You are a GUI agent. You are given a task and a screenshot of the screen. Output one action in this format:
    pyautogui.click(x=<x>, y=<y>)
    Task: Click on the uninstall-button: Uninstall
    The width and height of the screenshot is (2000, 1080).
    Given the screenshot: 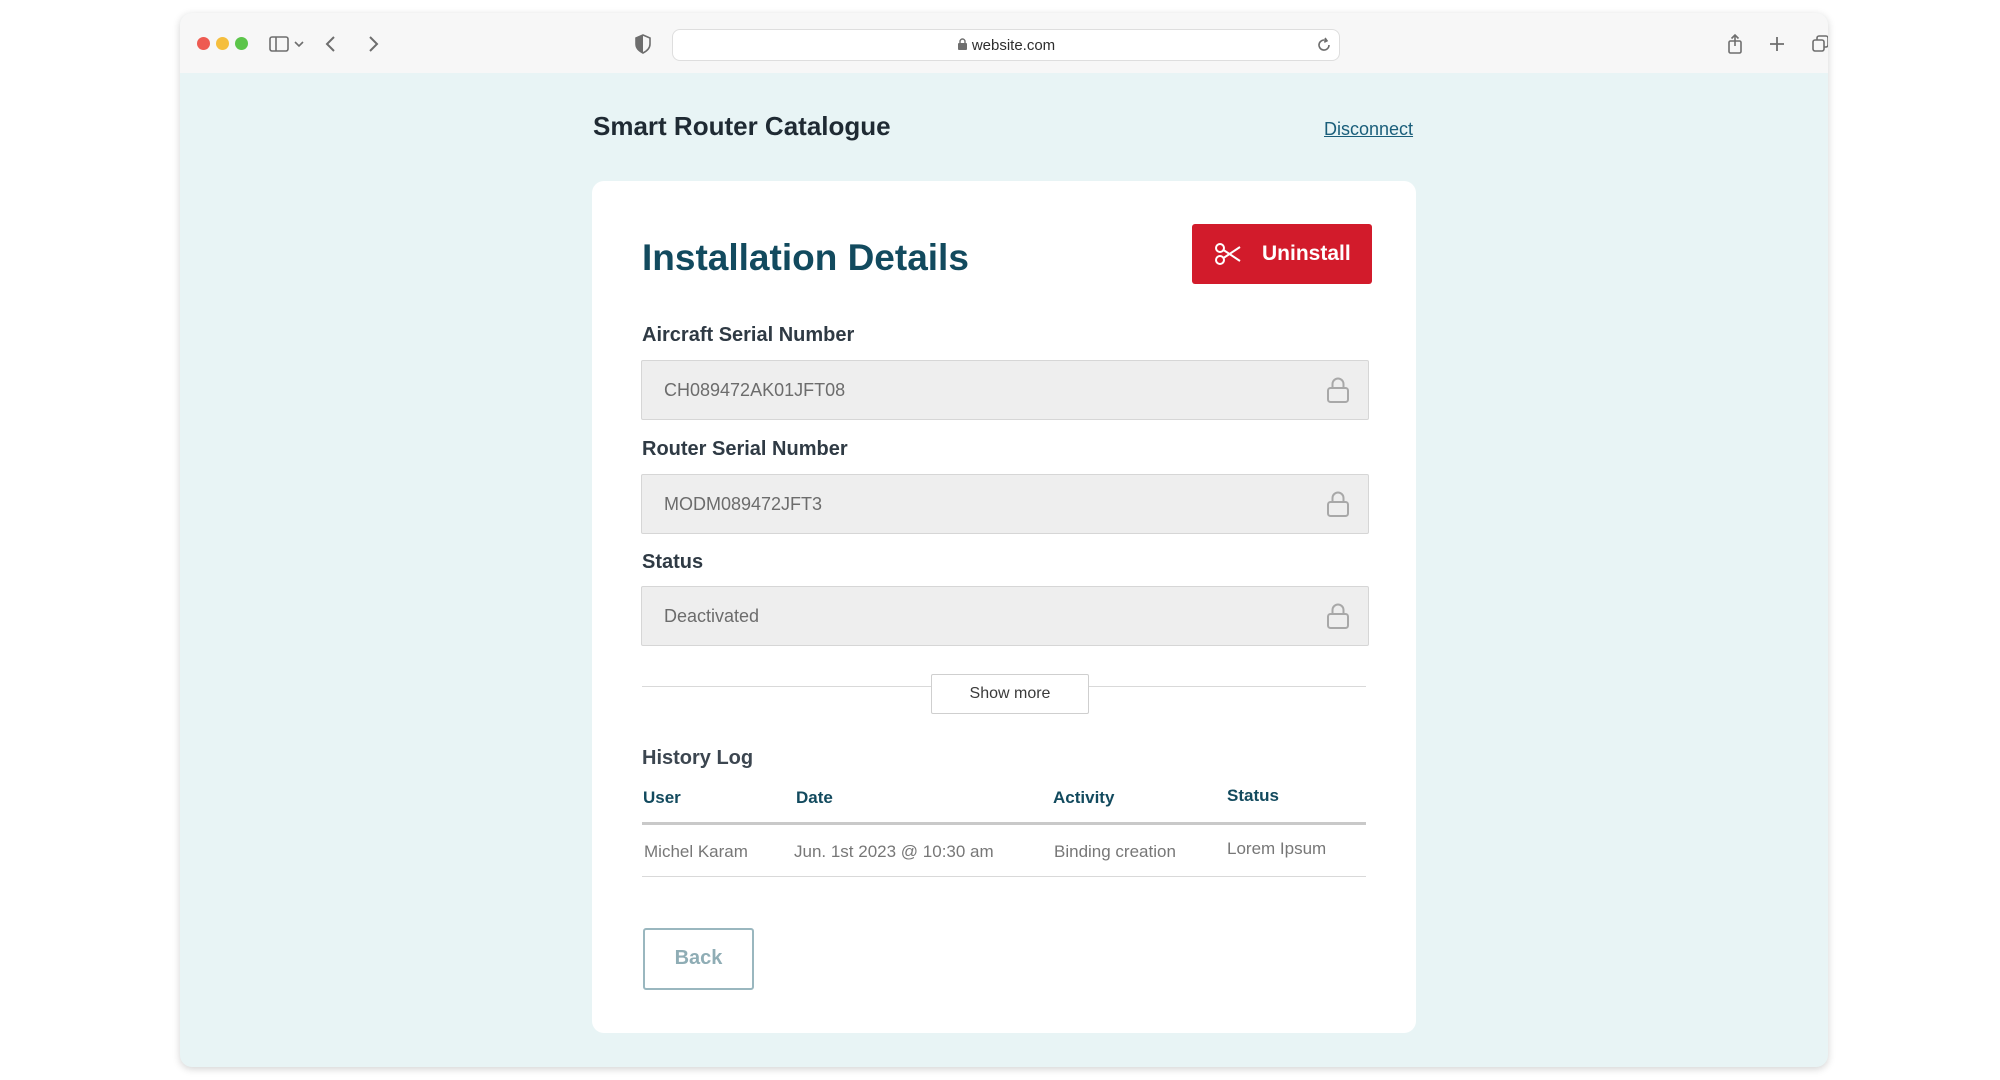 What is the action you would take?
    pyautogui.click(x=1282, y=254)
    